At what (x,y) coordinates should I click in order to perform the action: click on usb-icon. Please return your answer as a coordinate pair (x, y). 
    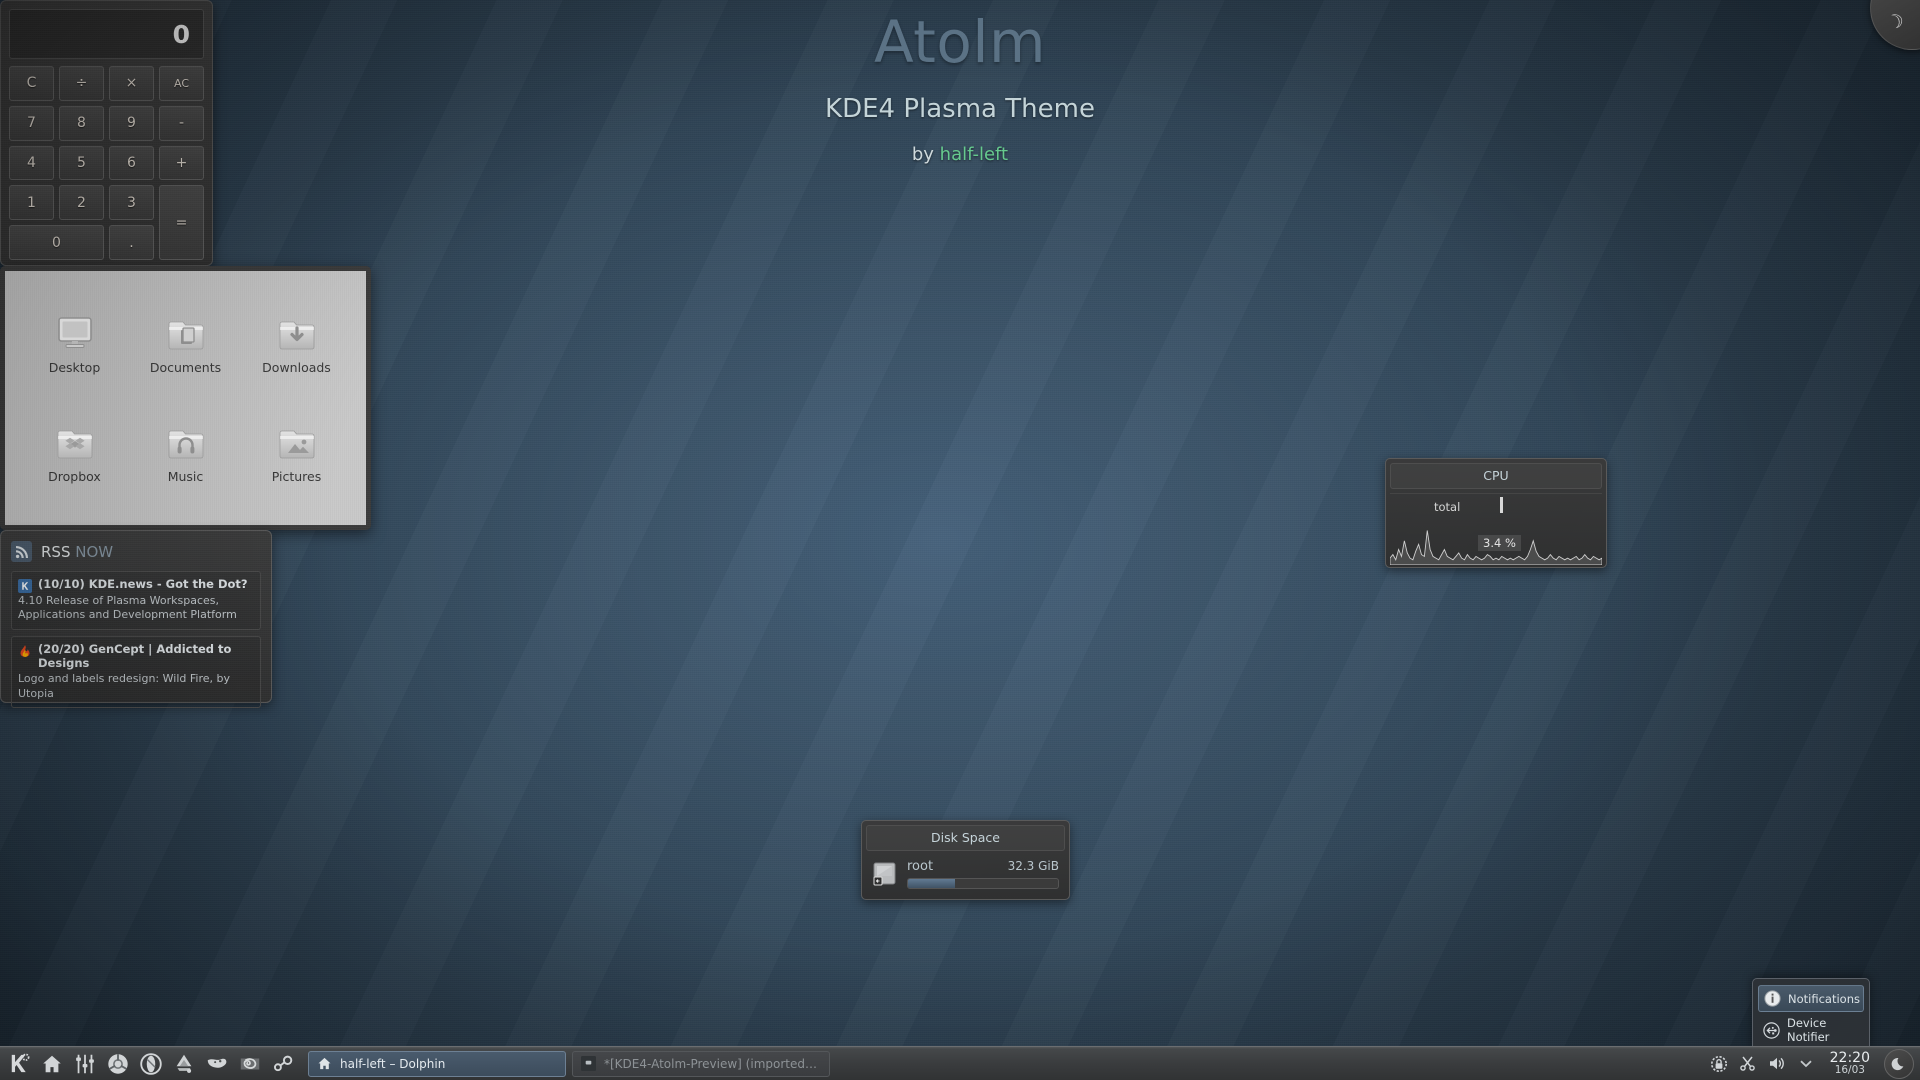
    Looking at the image, I should click on (1771, 1030).